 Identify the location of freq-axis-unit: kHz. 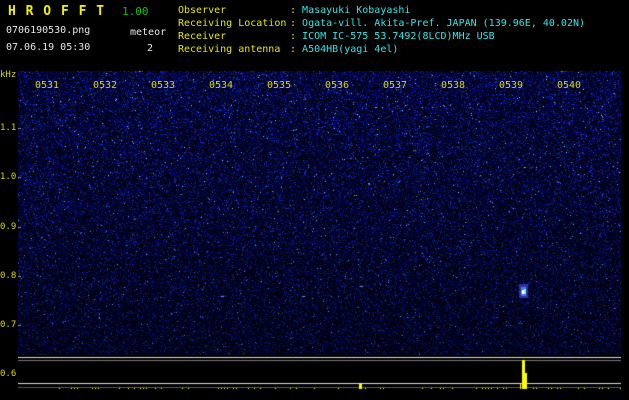
(8, 75).